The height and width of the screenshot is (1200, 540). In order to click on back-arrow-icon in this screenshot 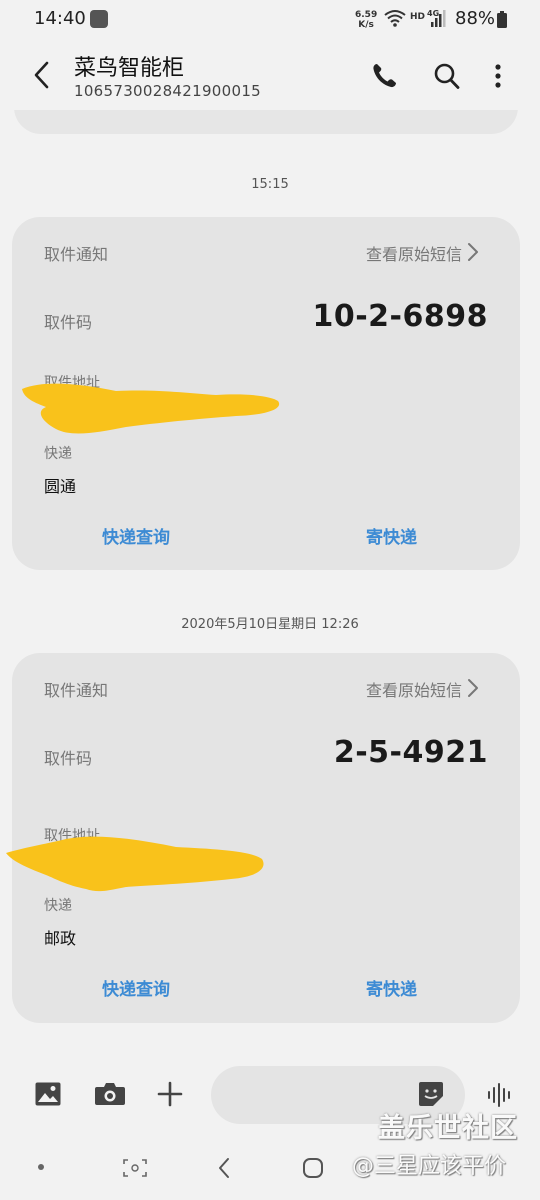, I will do `click(43, 75)`.